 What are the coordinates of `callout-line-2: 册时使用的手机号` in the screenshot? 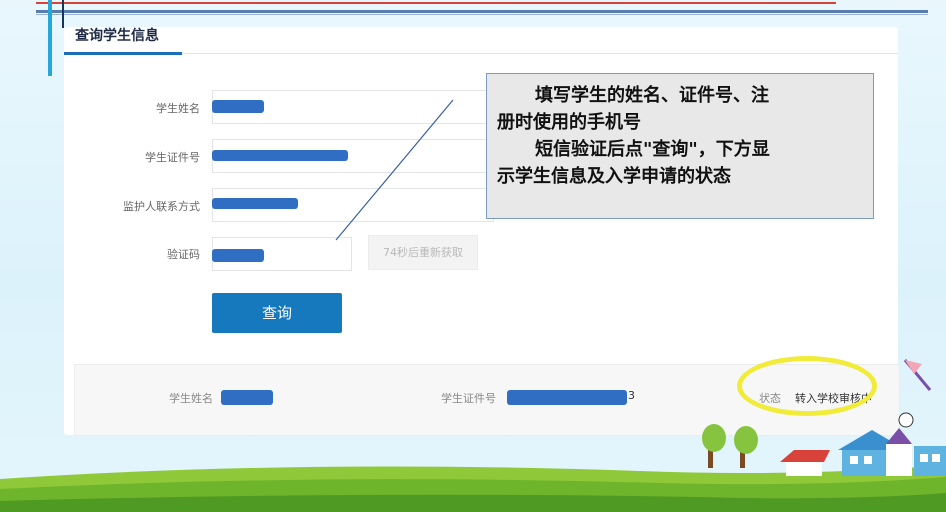 It's located at (569, 122).